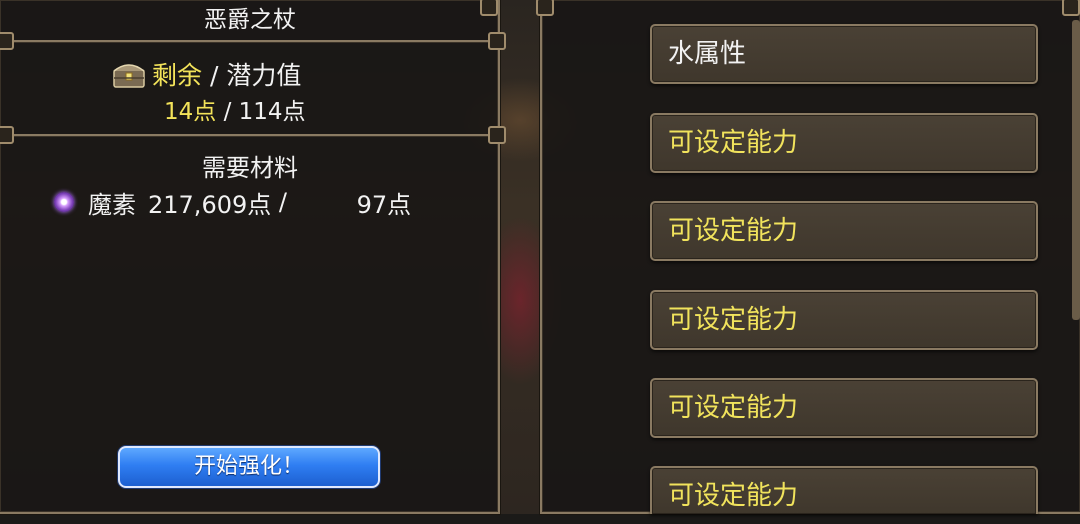  I want to click on potential-header: 剩余 / 潜力值, so click(206, 74).